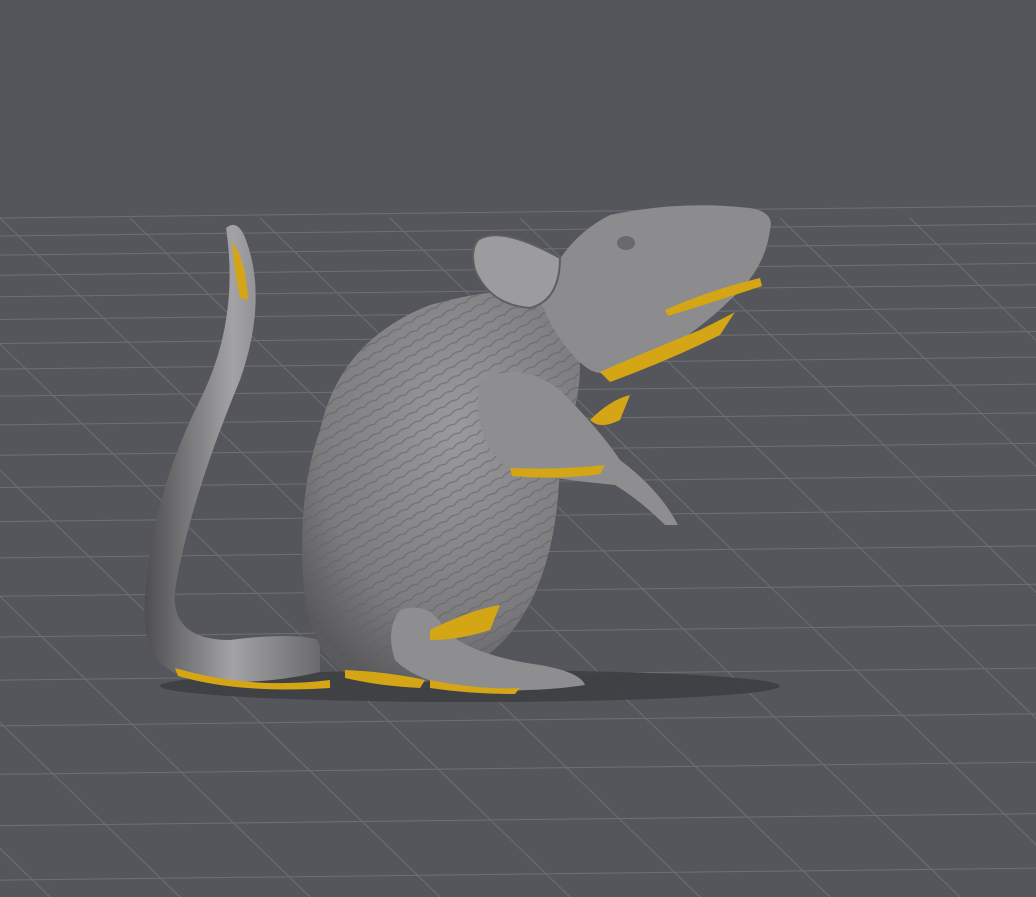 This screenshot has height=897, width=1036. What do you see at coordinates (626, 243) in the screenshot?
I see `rat-eye` at bounding box center [626, 243].